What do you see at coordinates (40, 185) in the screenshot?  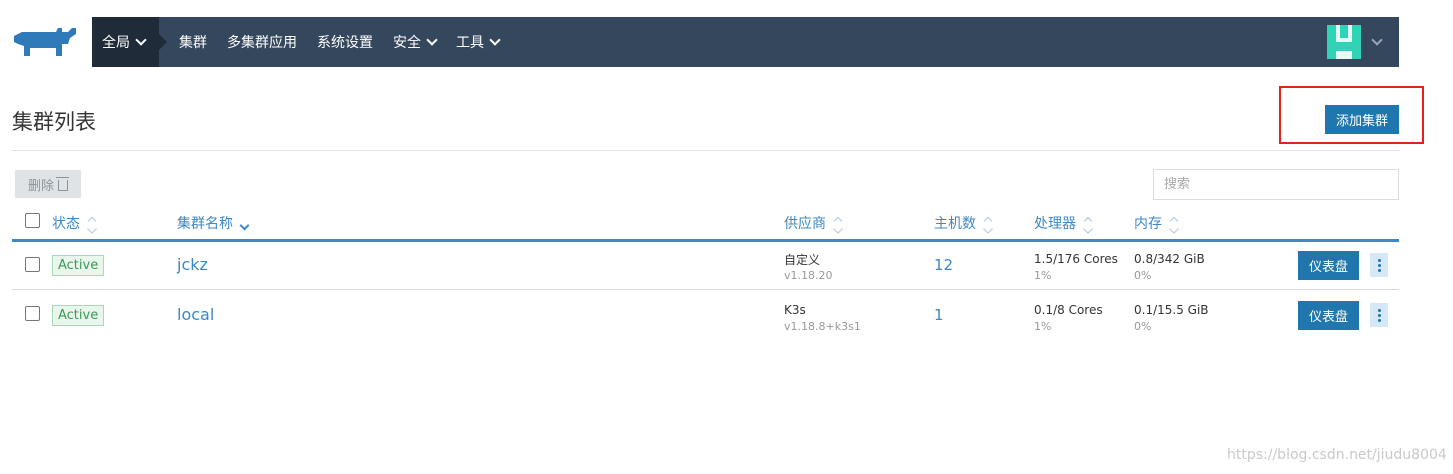 I see `delete-button-label: 删除` at bounding box center [40, 185].